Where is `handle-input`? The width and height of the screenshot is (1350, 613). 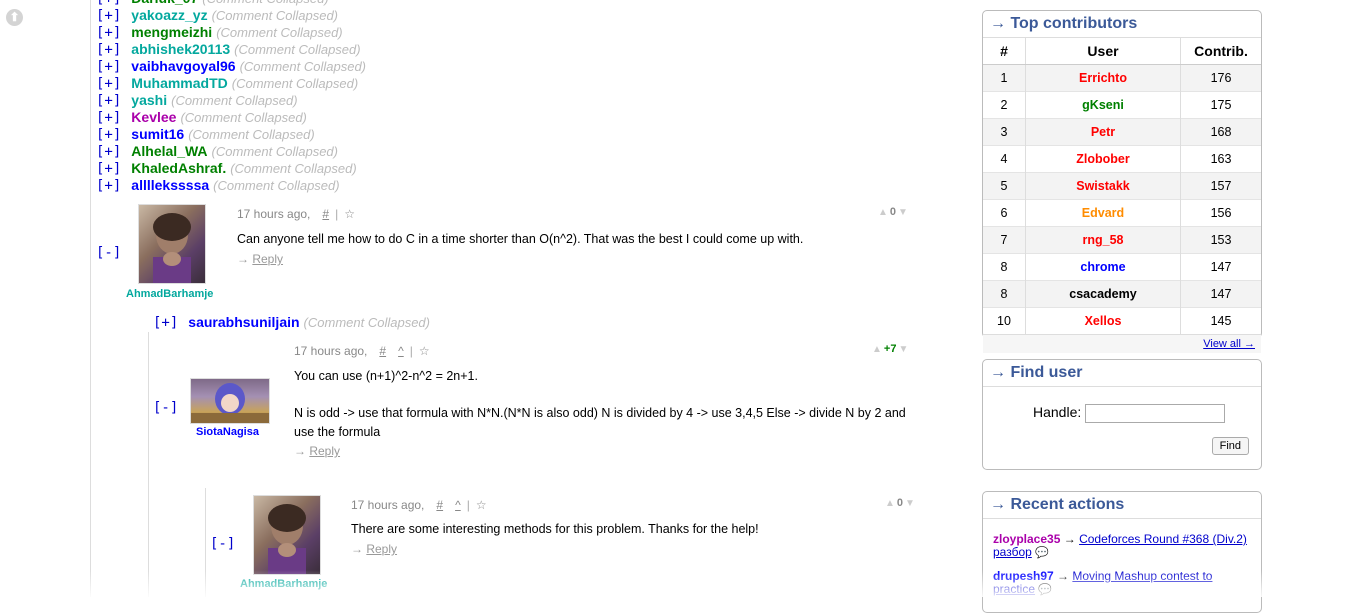
handle-input is located at coordinates (1155, 413).